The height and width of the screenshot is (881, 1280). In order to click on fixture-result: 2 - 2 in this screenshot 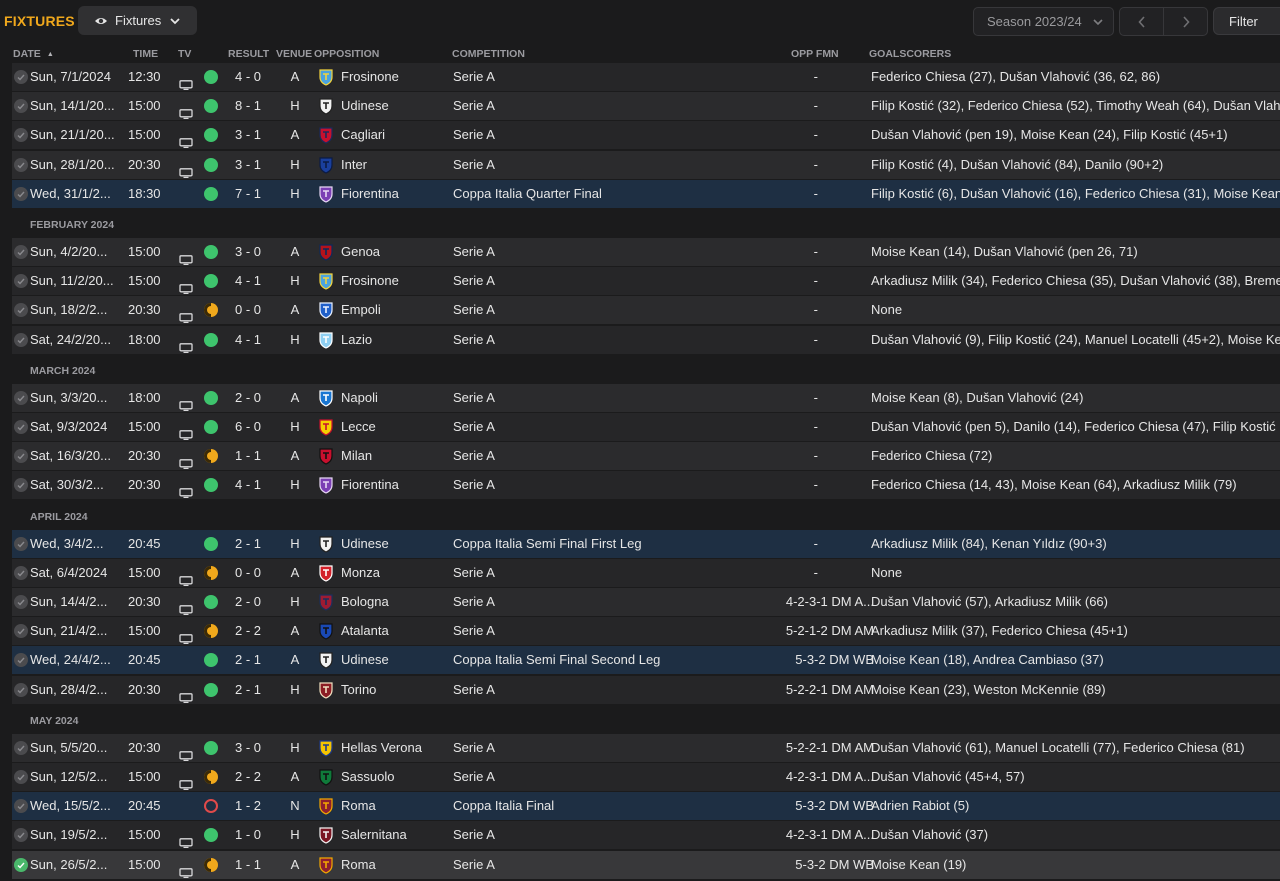, I will do `click(248, 777)`.